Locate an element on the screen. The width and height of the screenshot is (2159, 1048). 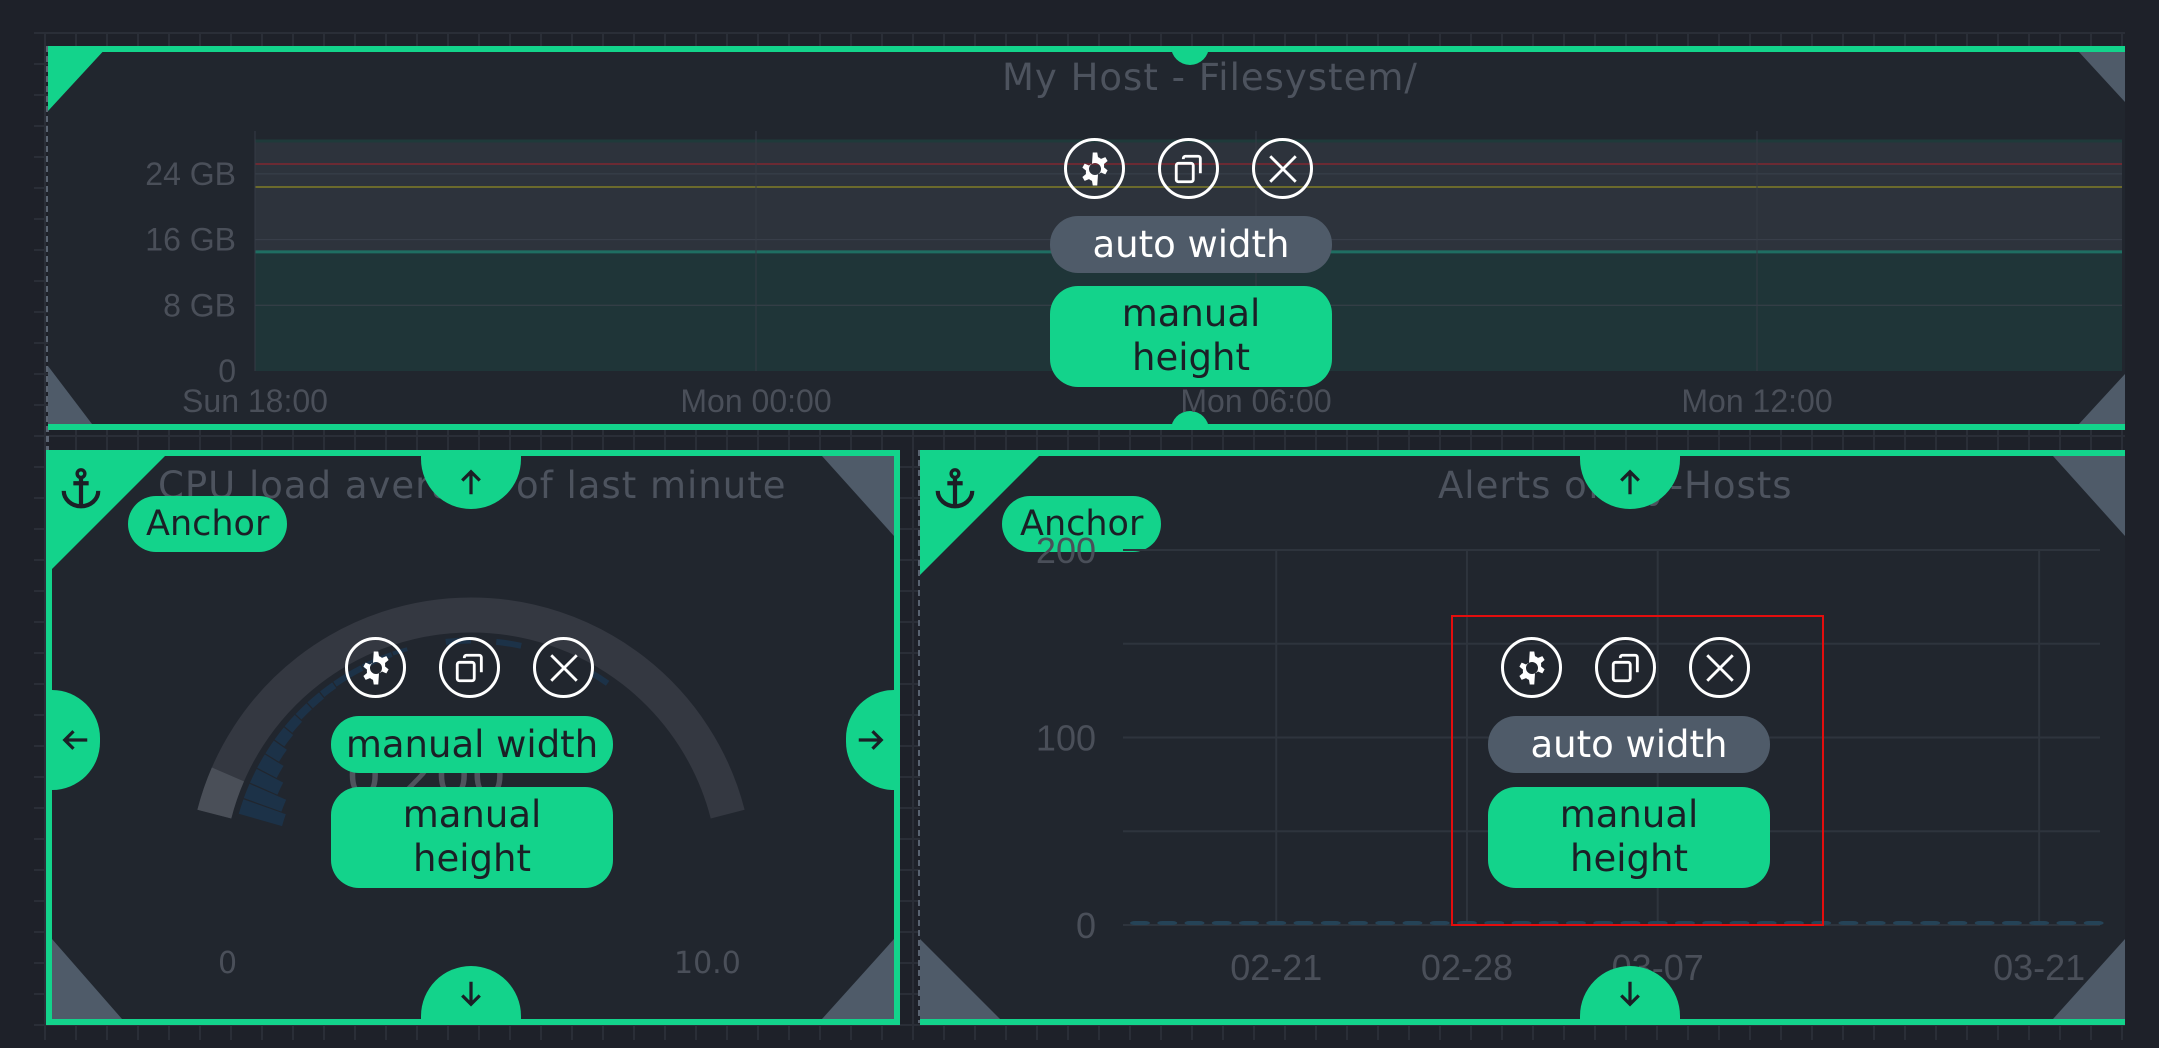
x-tick-label: Mon 00:00 is located at coordinates (755, 401).